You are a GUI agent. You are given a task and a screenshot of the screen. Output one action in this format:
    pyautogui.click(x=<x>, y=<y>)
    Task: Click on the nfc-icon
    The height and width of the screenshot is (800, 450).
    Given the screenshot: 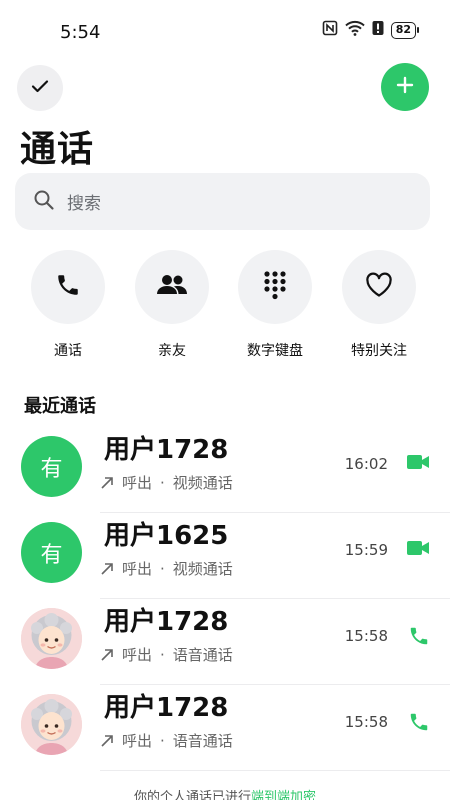 What is the action you would take?
    pyautogui.click(x=330, y=30)
    